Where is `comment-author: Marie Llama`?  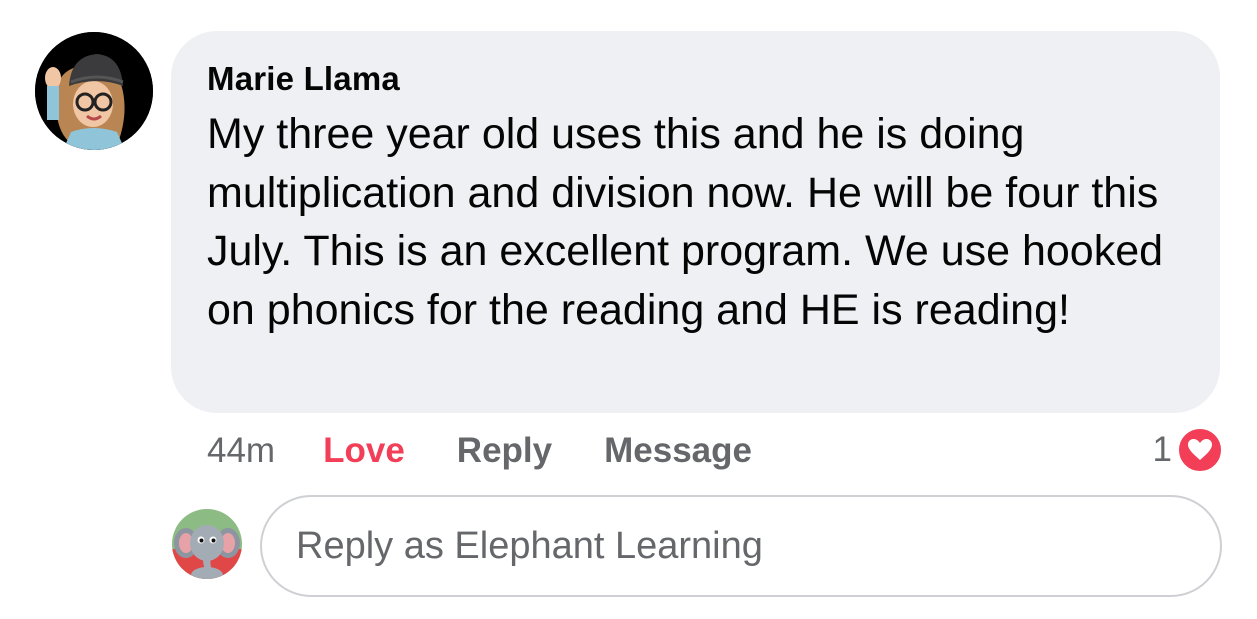 comment-author: Marie Llama is located at coordinates (698, 79).